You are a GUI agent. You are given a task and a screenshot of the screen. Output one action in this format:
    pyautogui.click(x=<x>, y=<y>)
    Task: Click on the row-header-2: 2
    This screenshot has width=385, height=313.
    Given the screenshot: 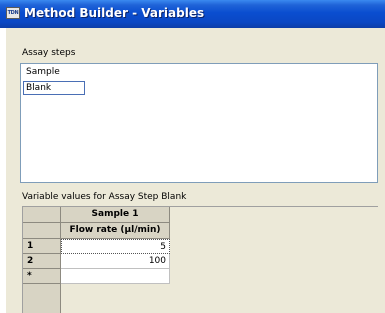 What is the action you would take?
    pyautogui.click(x=42, y=261)
    